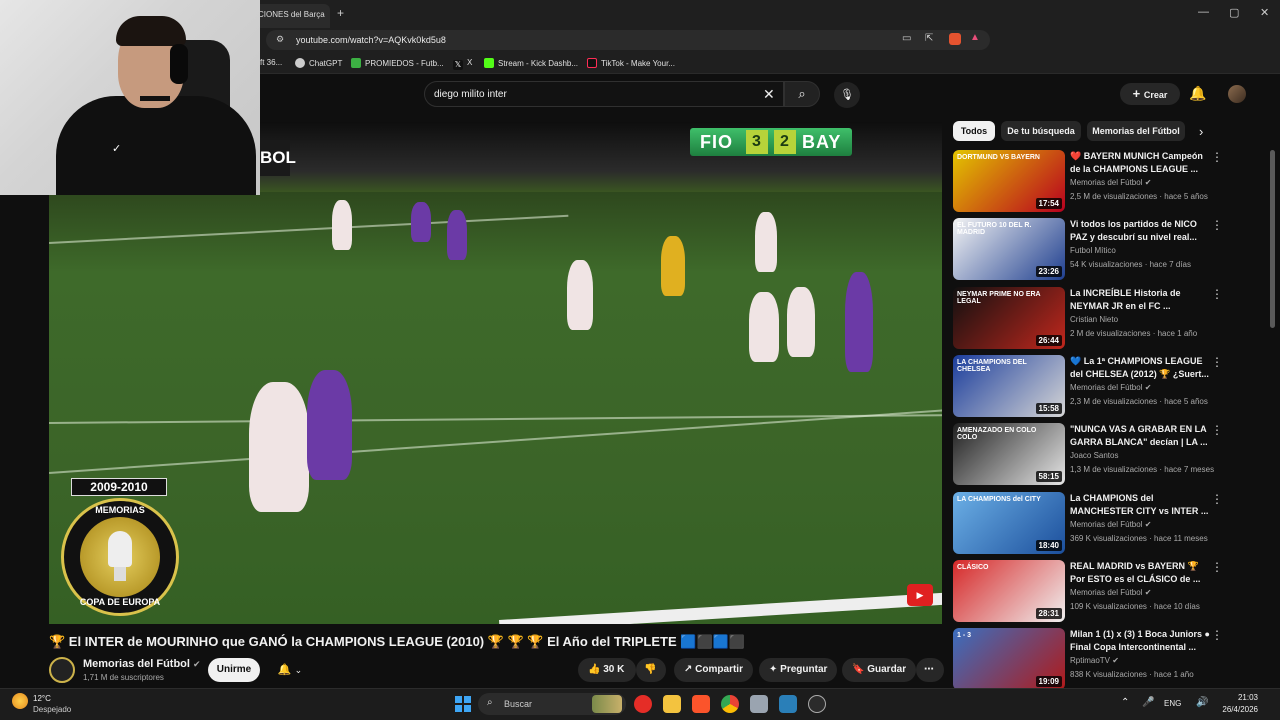  What do you see at coordinates (62, 670) in the screenshot?
I see `channel-avatar` at bounding box center [62, 670].